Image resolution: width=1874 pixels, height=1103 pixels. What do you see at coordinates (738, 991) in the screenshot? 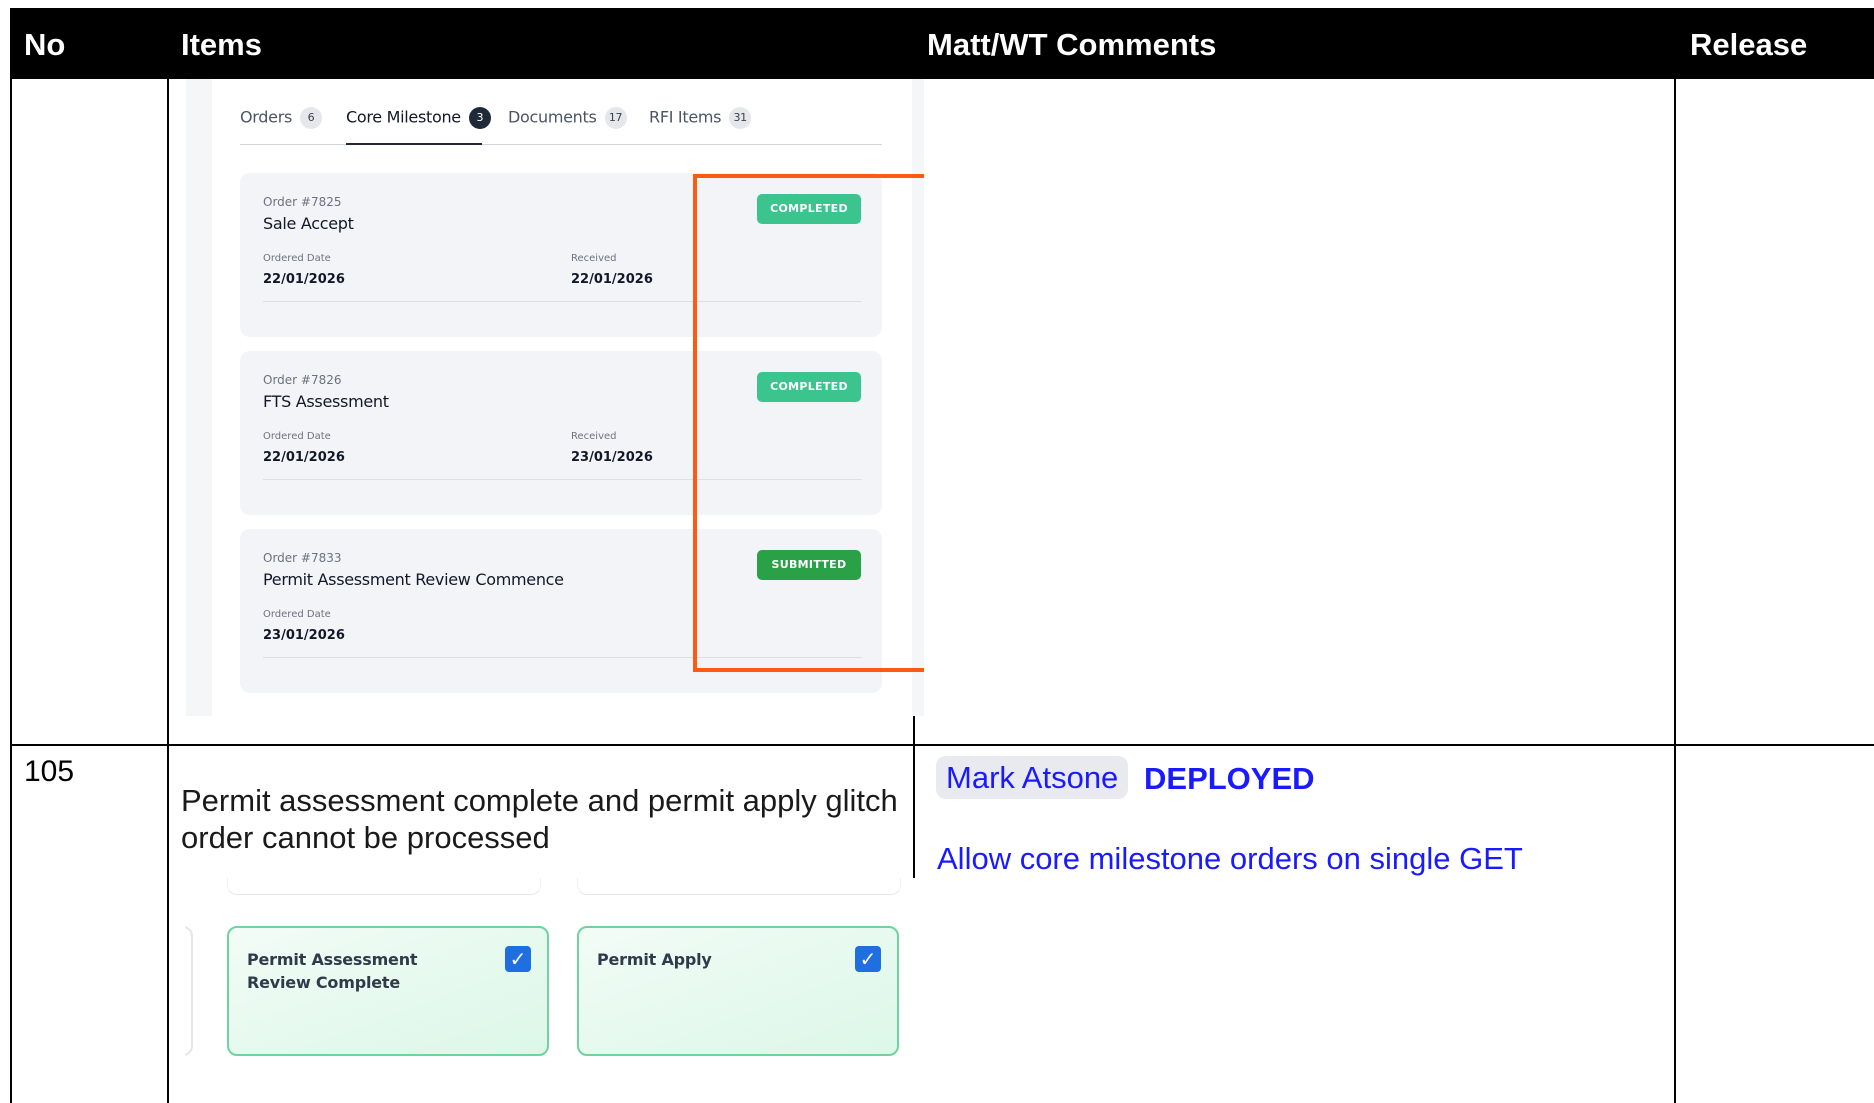
I see `milestone-card: Permit Apply ✓` at bounding box center [738, 991].